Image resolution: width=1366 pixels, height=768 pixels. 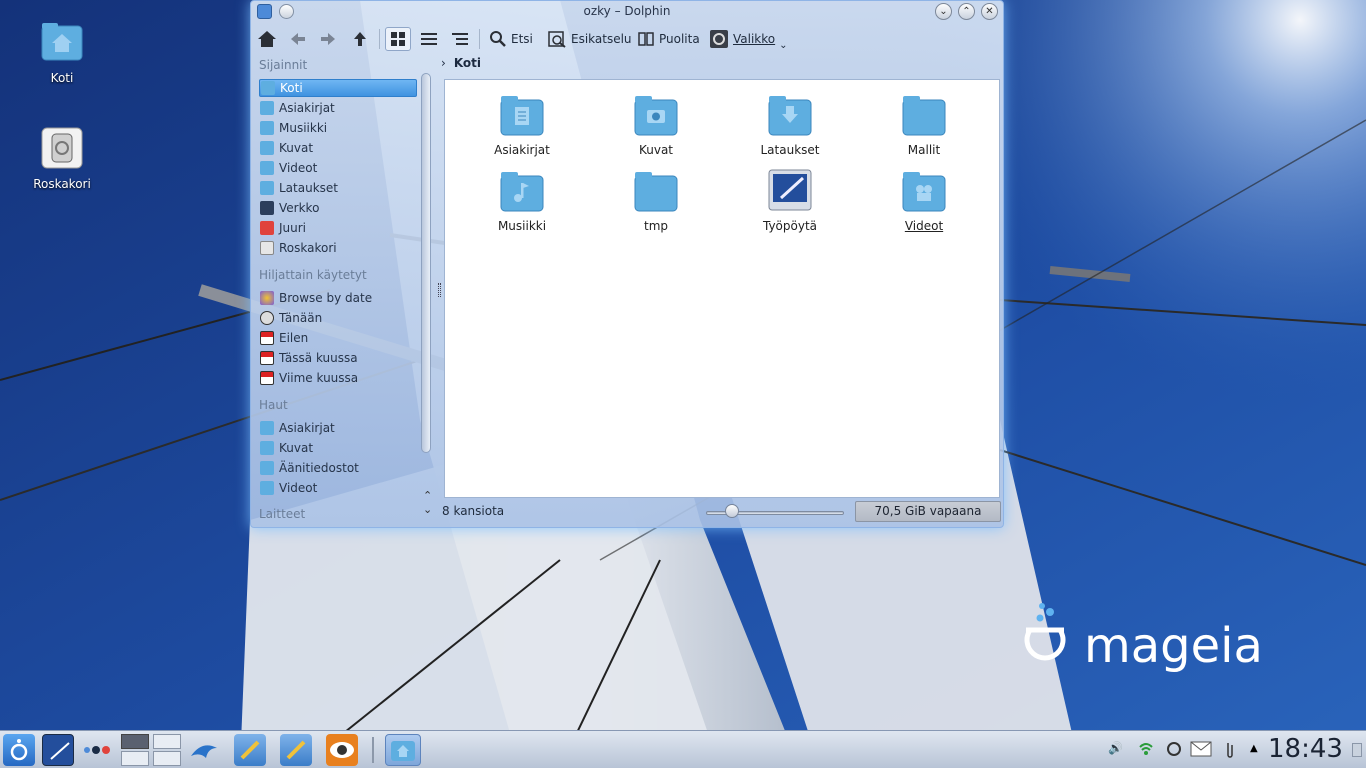 What do you see at coordinates (338, 128) in the screenshot?
I see `place-item-music: Musiikki` at bounding box center [338, 128].